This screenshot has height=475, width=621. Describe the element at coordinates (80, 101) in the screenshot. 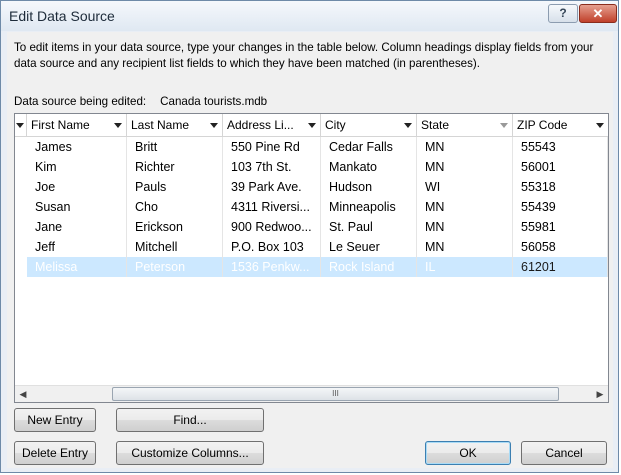

I see `data-source-label: Data source being edited:` at that location.